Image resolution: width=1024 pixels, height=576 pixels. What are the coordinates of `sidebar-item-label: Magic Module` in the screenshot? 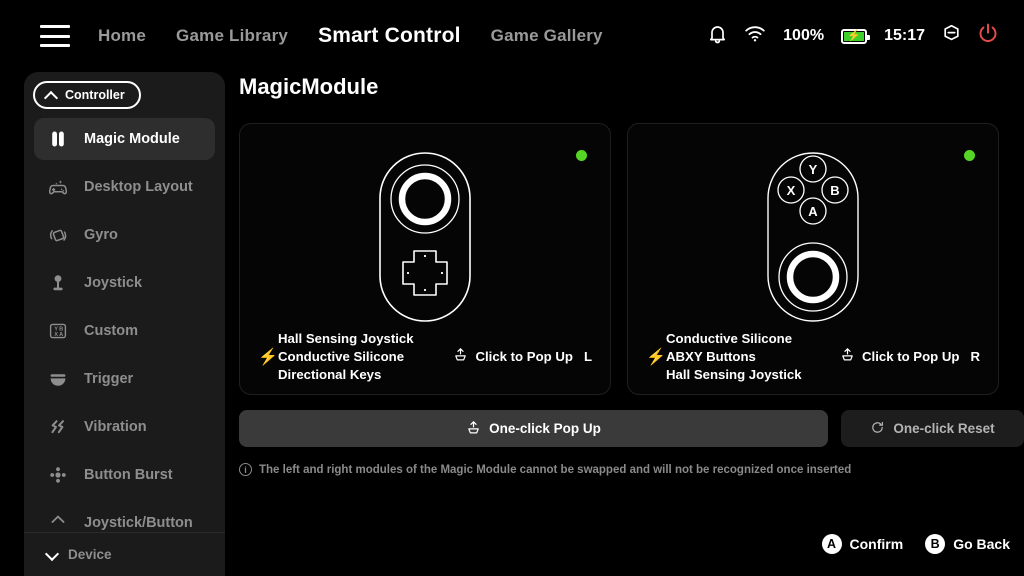 It's located at (132, 139).